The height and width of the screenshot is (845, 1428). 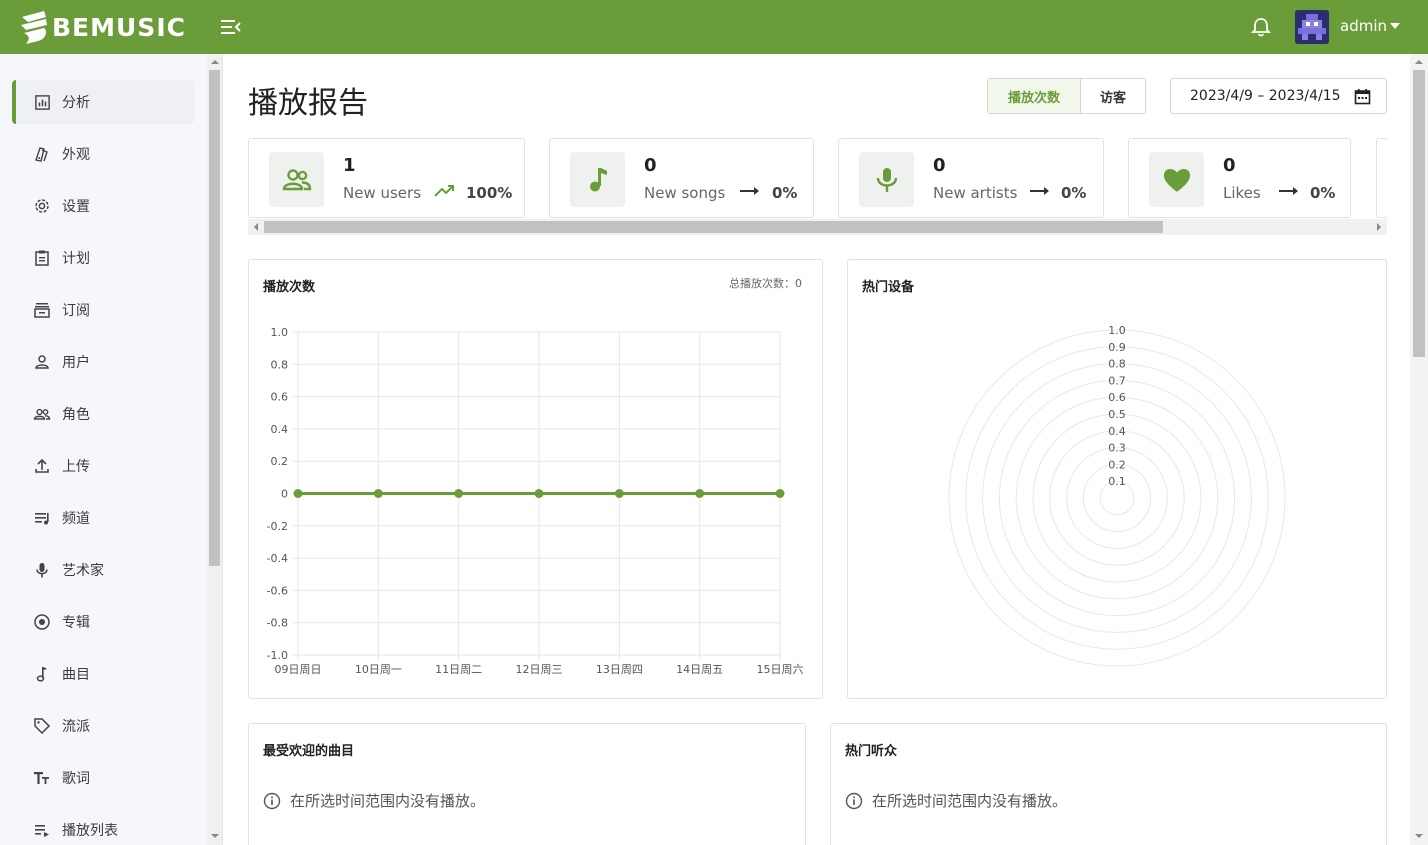 I want to click on sidebar-item-subscriptions: 订阅, so click(x=103, y=310).